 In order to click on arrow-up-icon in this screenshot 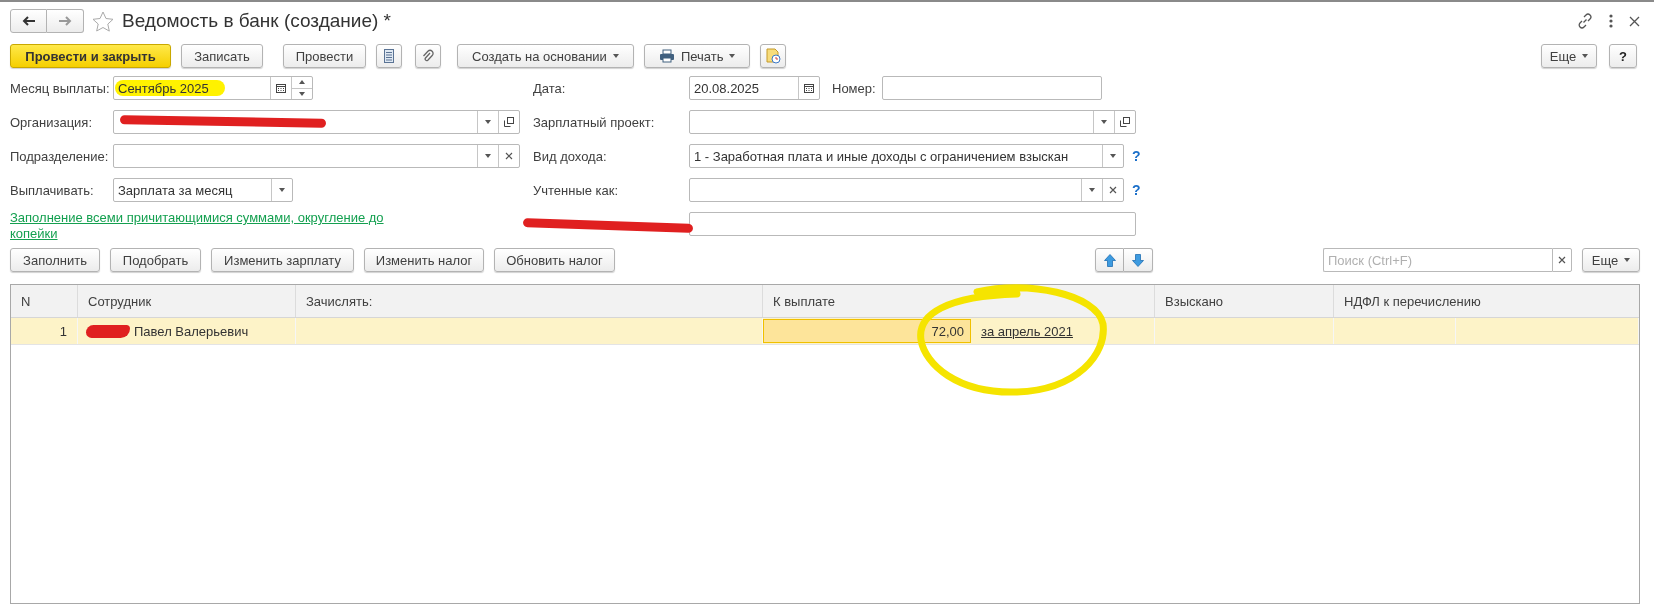, I will do `click(1109, 260)`.